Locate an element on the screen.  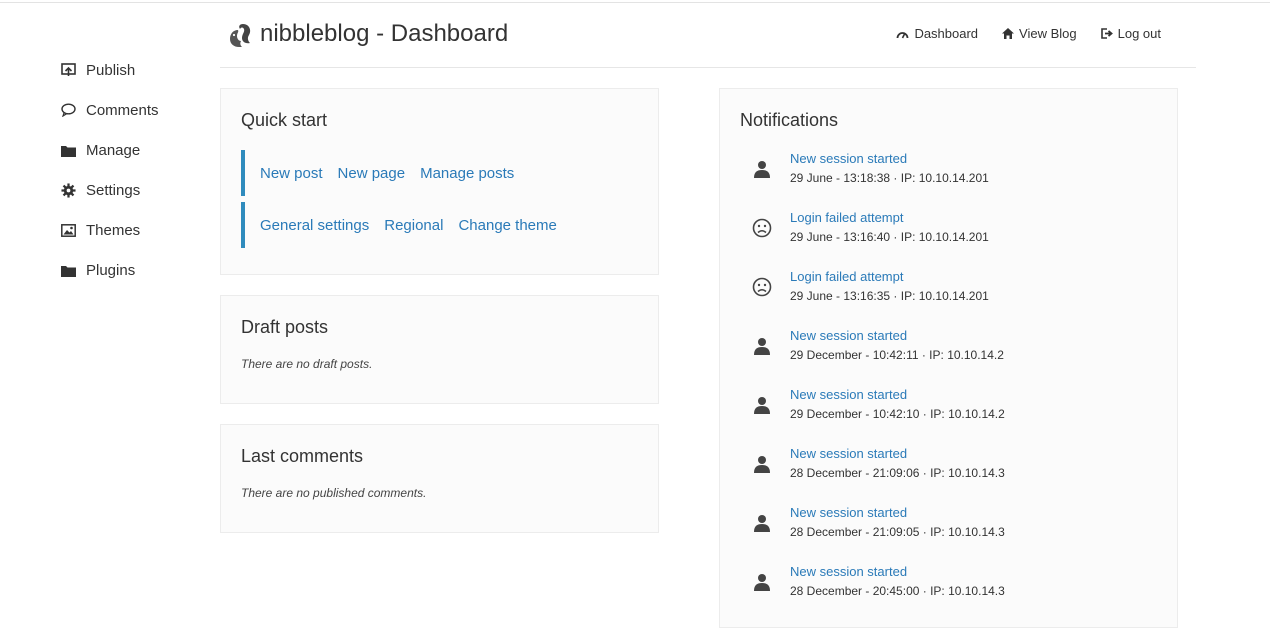
publish-icon is located at coordinates (68, 70).